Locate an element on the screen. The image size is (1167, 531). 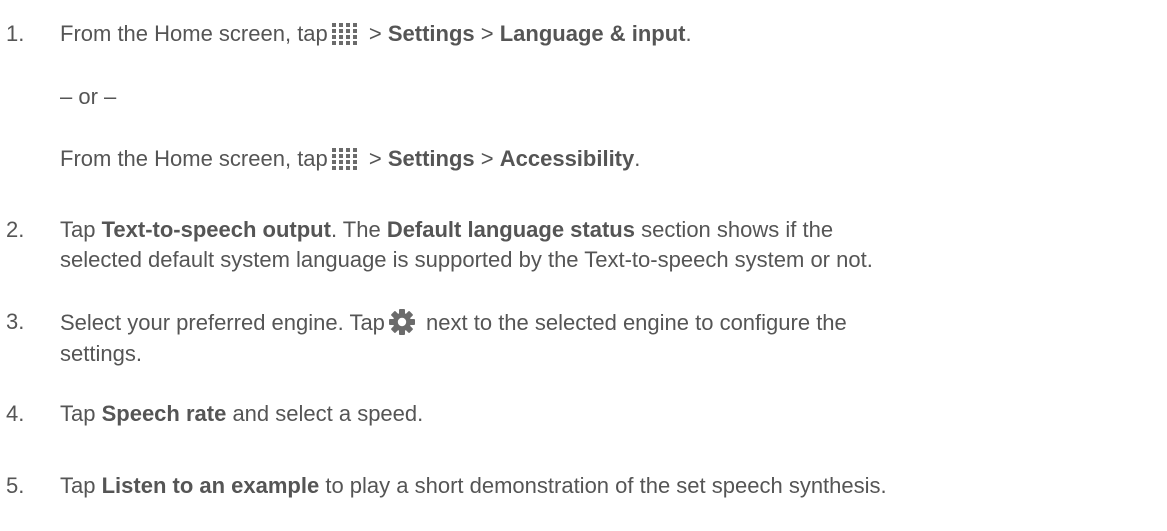
step-number: 4. is located at coordinates (15, 413).